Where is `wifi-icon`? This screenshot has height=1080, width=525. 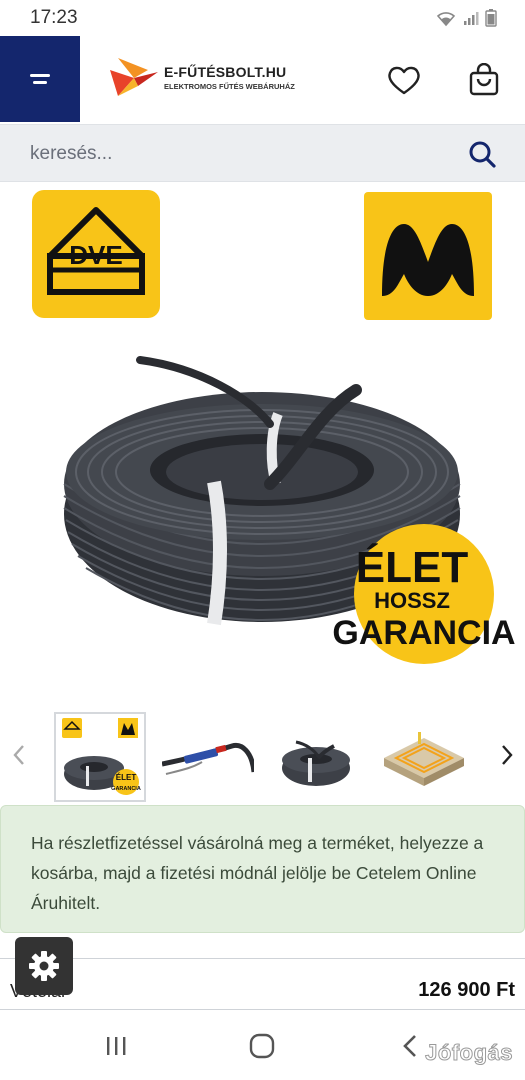
wifi-icon is located at coordinates (446, 19).